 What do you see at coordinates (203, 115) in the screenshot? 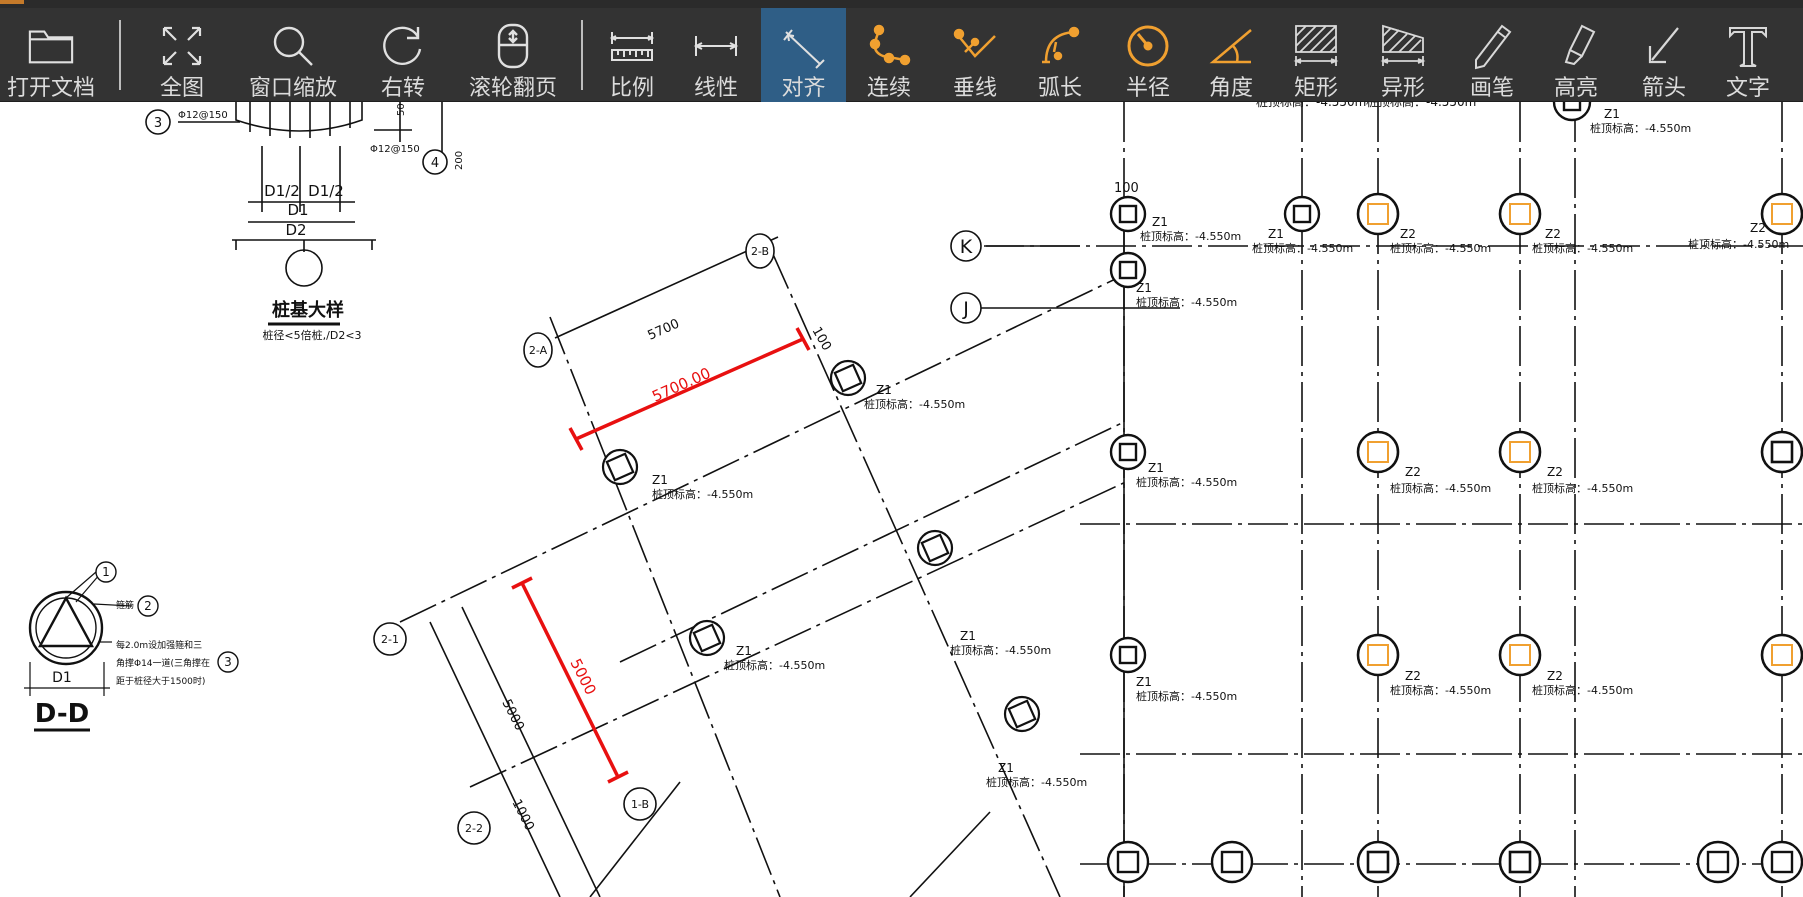
I see `rebar-label-a: Φ12@150` at bounding box center [203, 115].